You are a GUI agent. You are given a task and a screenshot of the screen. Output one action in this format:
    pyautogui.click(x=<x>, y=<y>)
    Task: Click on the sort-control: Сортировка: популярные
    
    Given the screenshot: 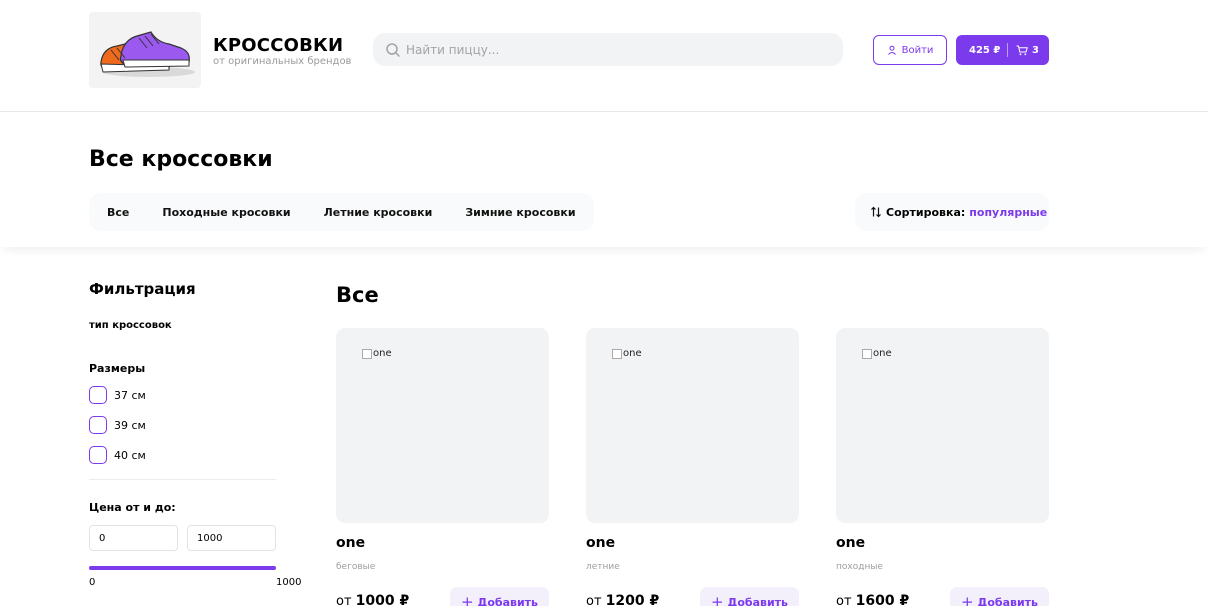 What is the action you would take?
    pyautogui.click(x=952, y=212)
    